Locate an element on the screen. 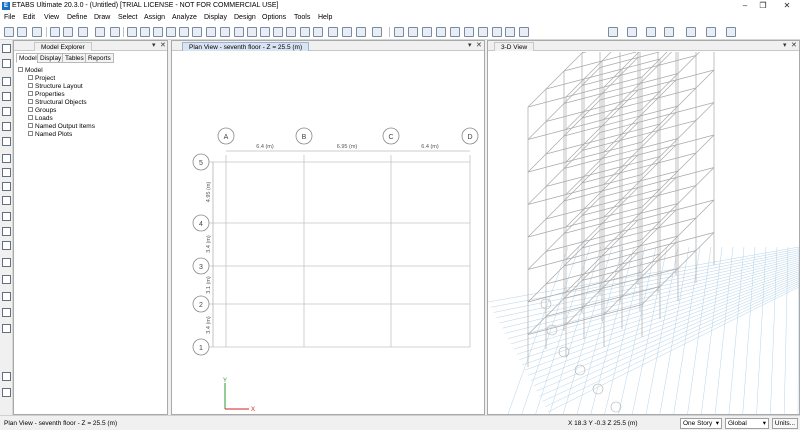 The width and height of the screenshot is (800, 430). menu-help: Help is located at coordinates (325, 17).